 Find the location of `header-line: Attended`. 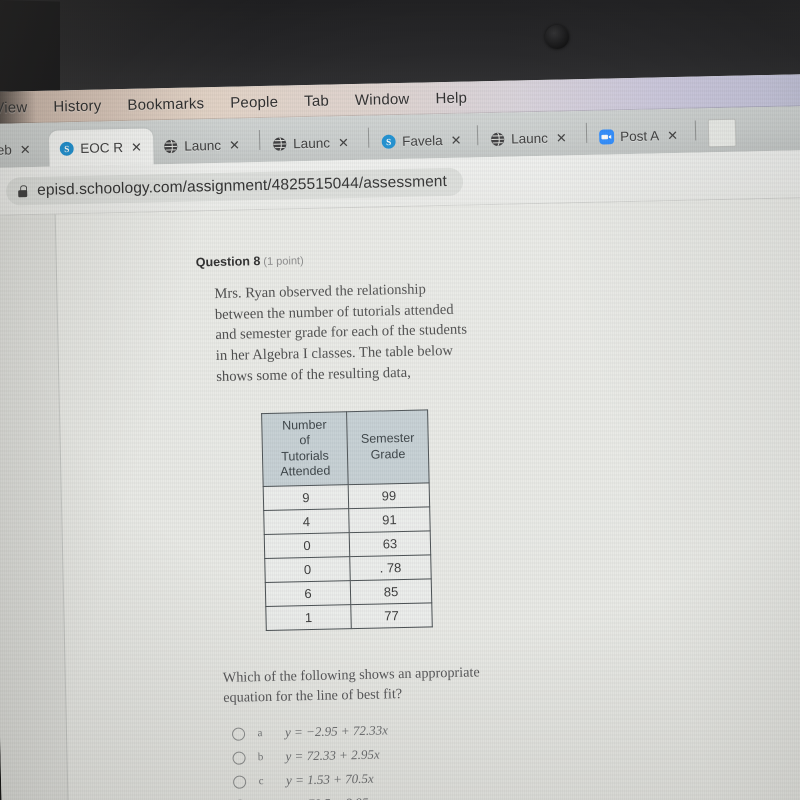

header-line: Attended is located at coordinates (305, 472).